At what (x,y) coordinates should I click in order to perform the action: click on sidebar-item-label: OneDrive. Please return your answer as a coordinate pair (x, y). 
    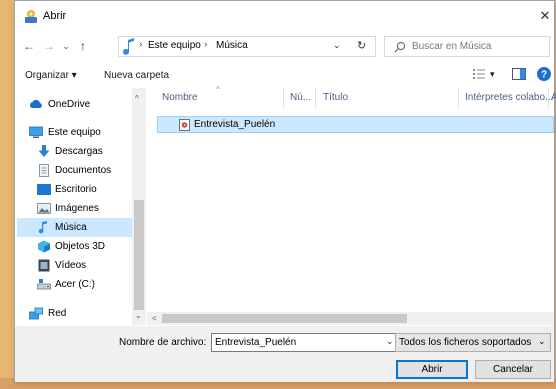
    Looking at the image, I should click on (69, 104).